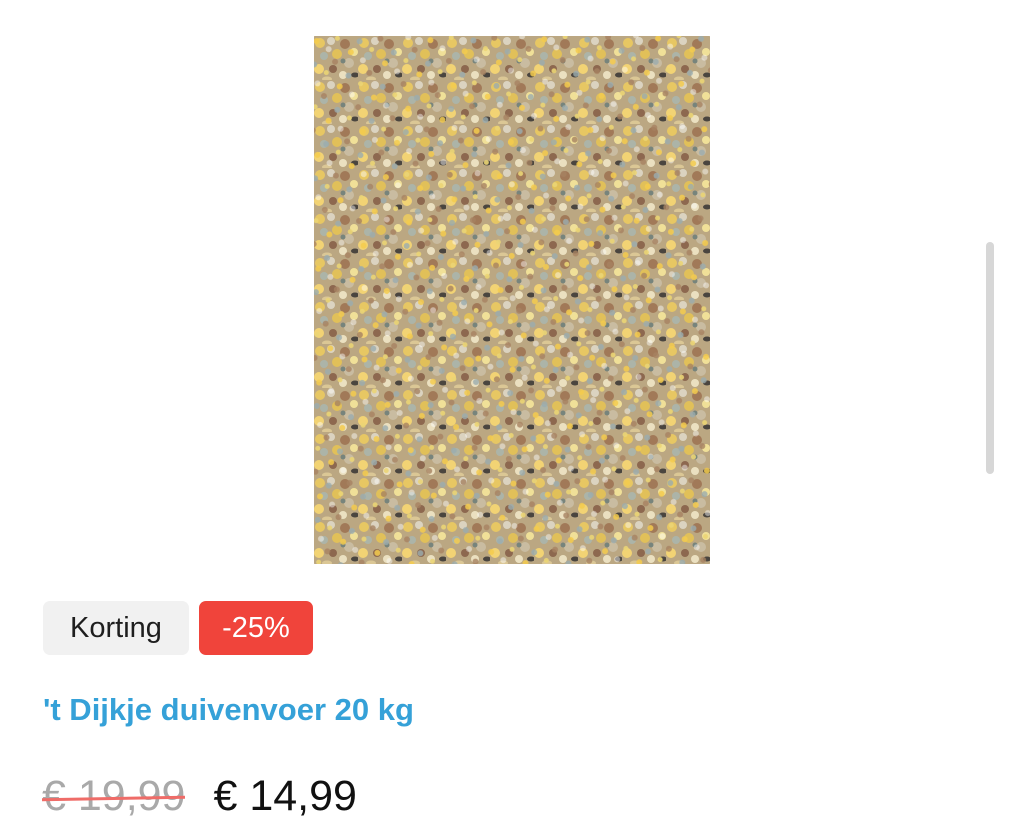 This screenshot has height=839, width=1024. What do you see at coordinates (285, 796) in the screenshot?
I see `current-price: € 14,99` at bounding box center [285, 796].